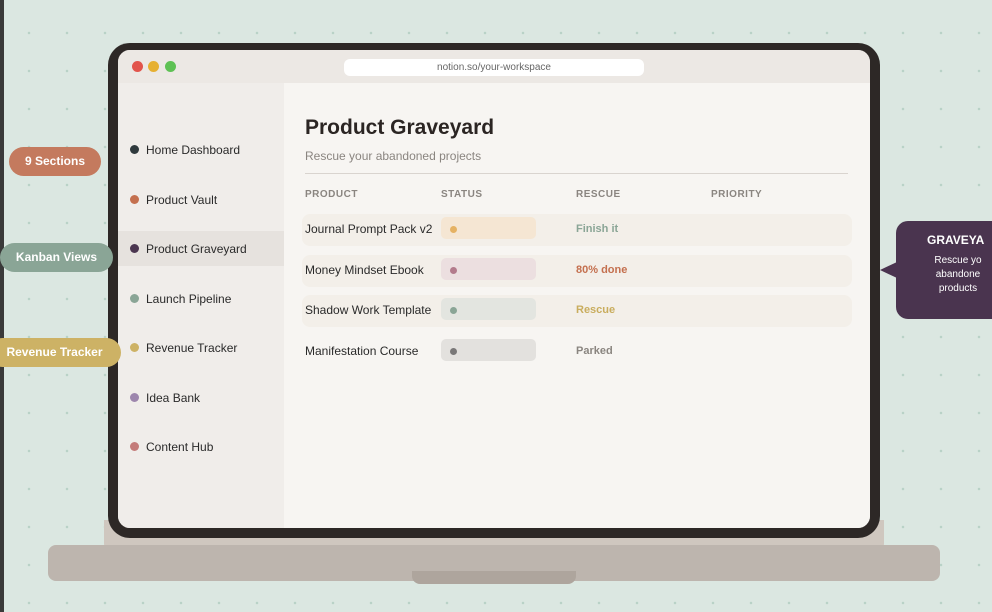  Describe the element at coordinates (888, 270) in the screenshot. I see `callout-pointer` at that location.